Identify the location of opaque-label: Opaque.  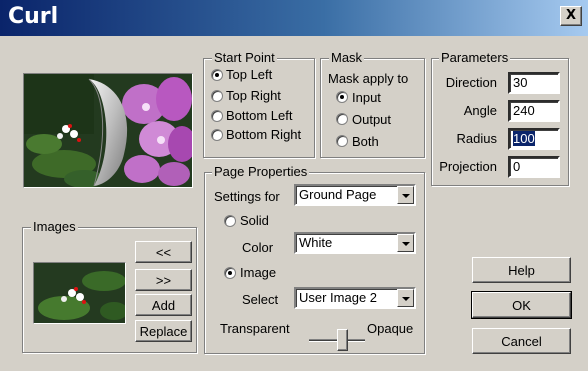
(390, 328).